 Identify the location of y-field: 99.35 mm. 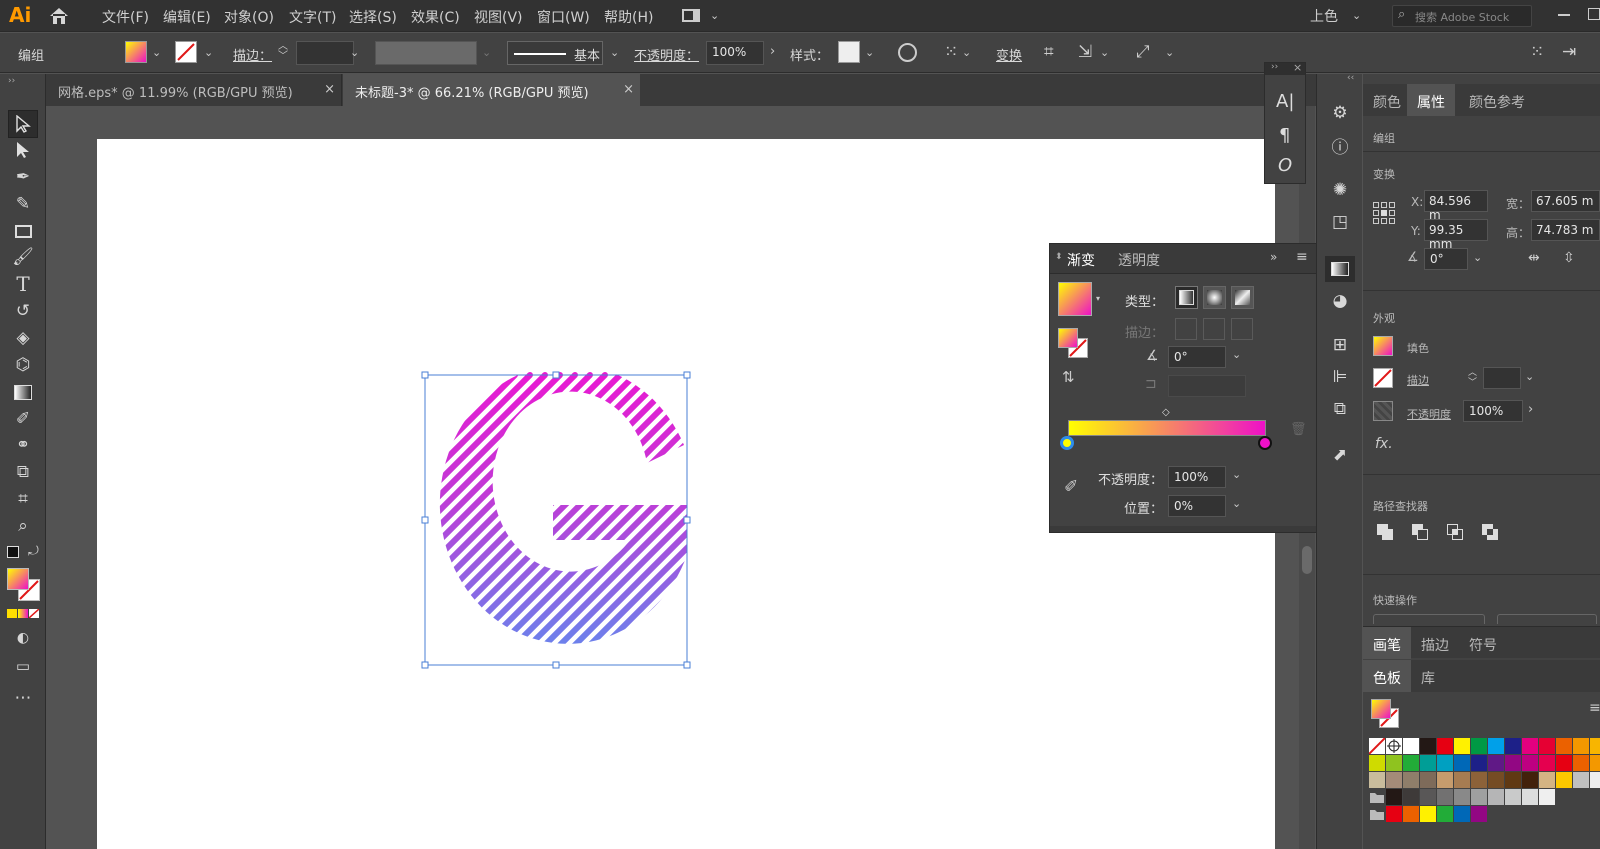
(1456, 235).